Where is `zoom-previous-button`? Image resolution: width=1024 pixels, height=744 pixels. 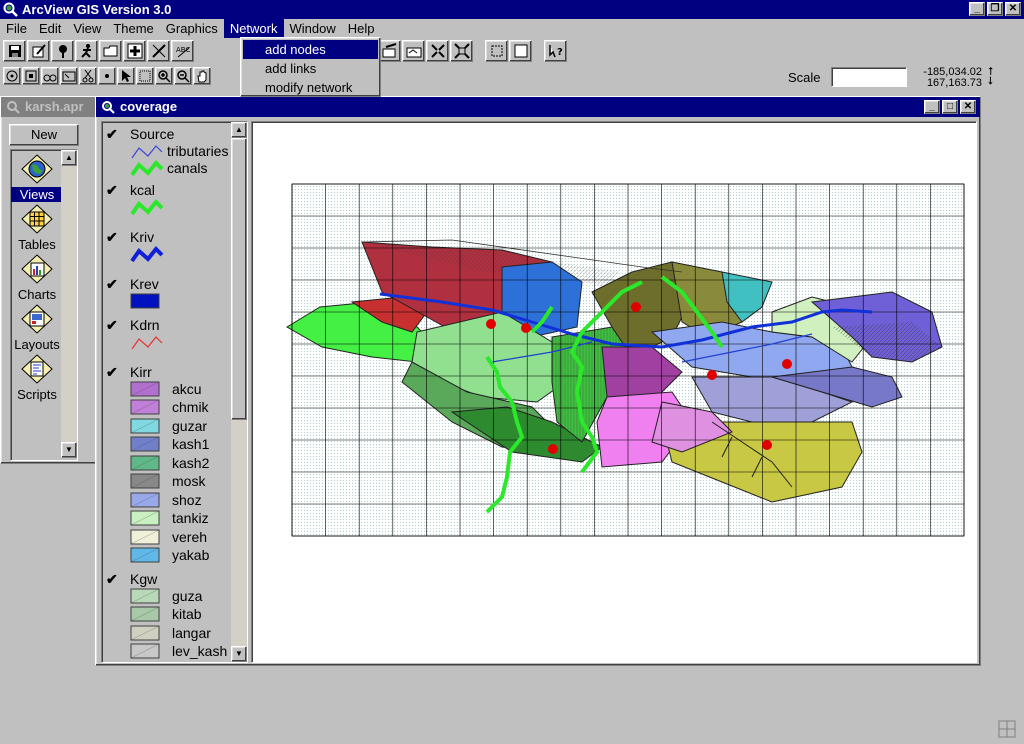 zoom-previous-button is located at coordinates (520, 51).